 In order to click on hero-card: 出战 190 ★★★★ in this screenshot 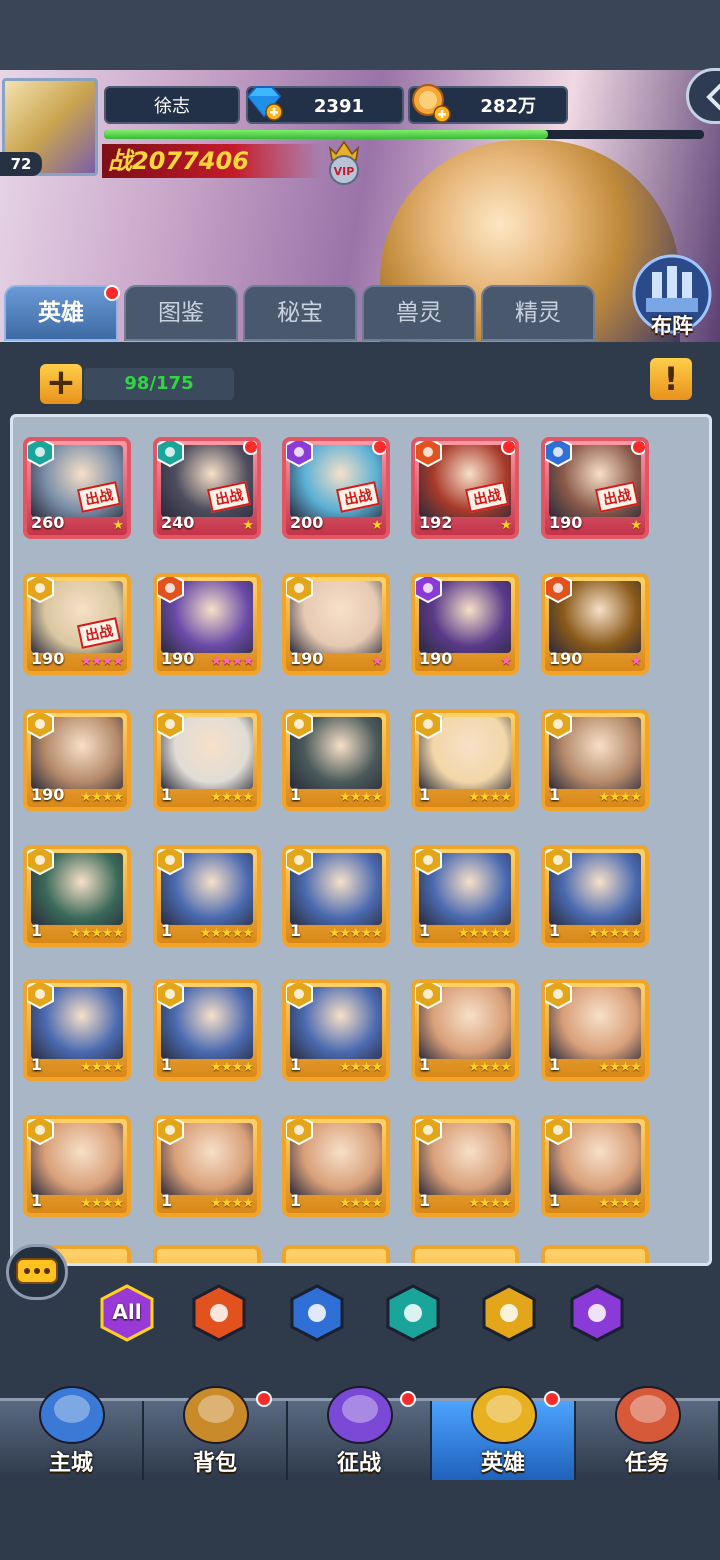, I will do `click(77, 624)`.